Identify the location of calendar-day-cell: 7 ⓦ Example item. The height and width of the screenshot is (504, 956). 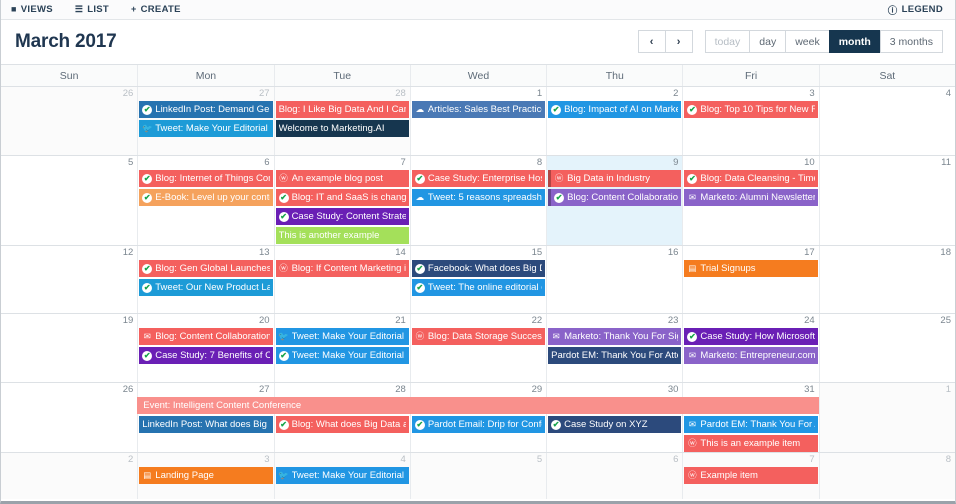
(750, 476).